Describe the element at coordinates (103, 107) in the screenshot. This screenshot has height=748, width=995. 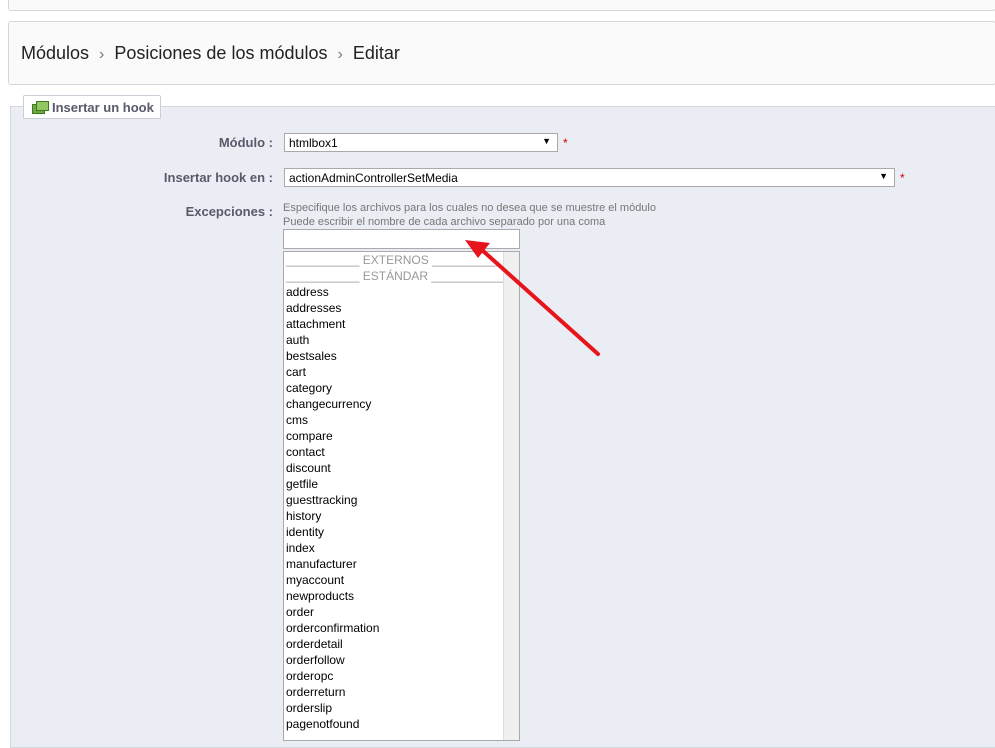
I see `legend-title: Insertar un hook` at that location.